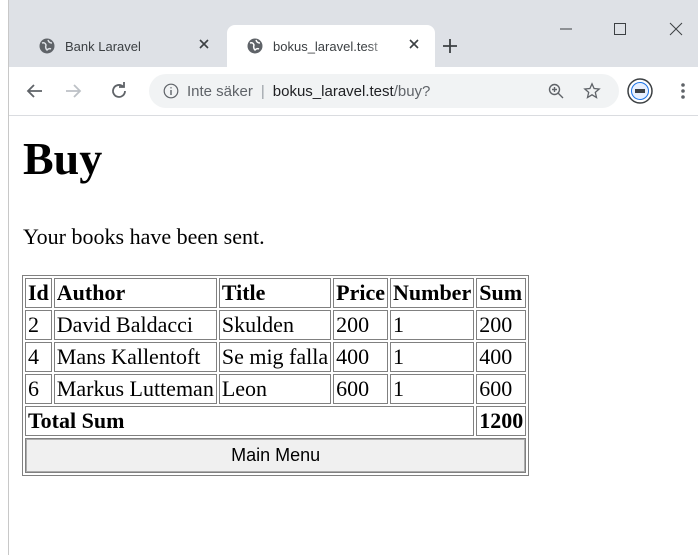 This screenshot has width=698, height=555. What do you see at coordinates (640, 91) in the screenshot?
I see `profile-avatar-icon` at bounding box center [640, 91].